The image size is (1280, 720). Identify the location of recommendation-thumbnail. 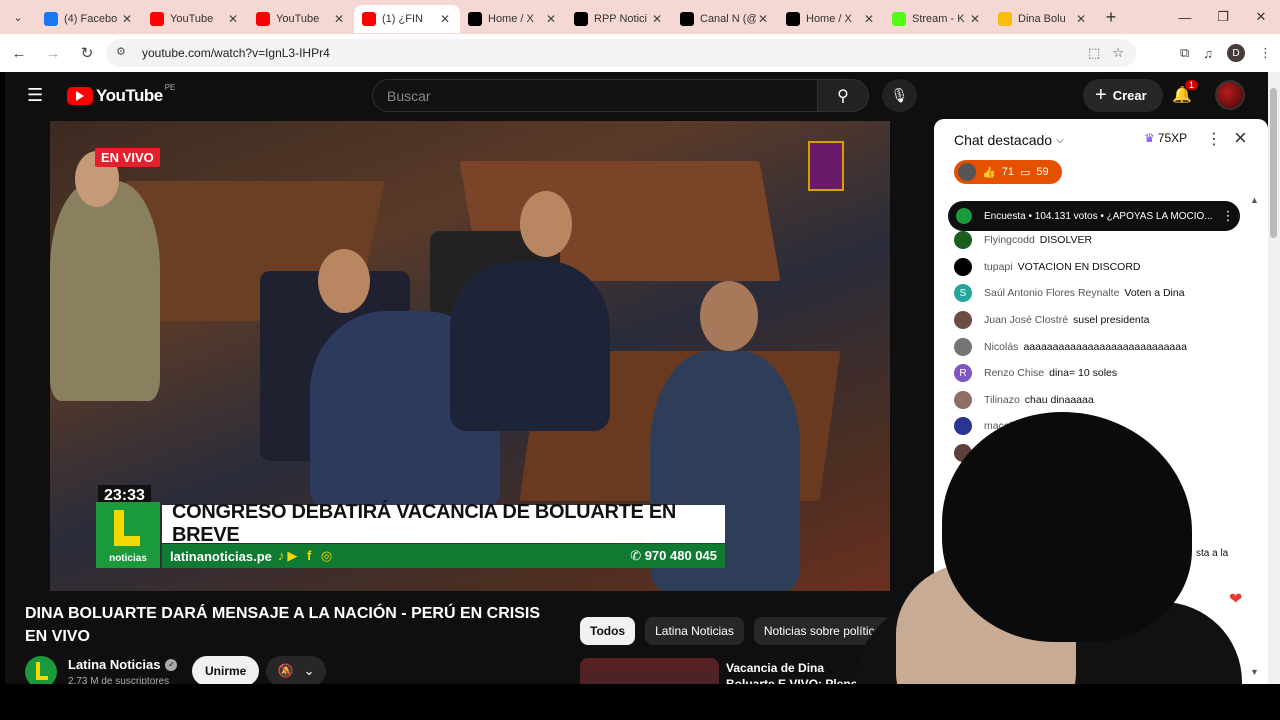
(649, 671).